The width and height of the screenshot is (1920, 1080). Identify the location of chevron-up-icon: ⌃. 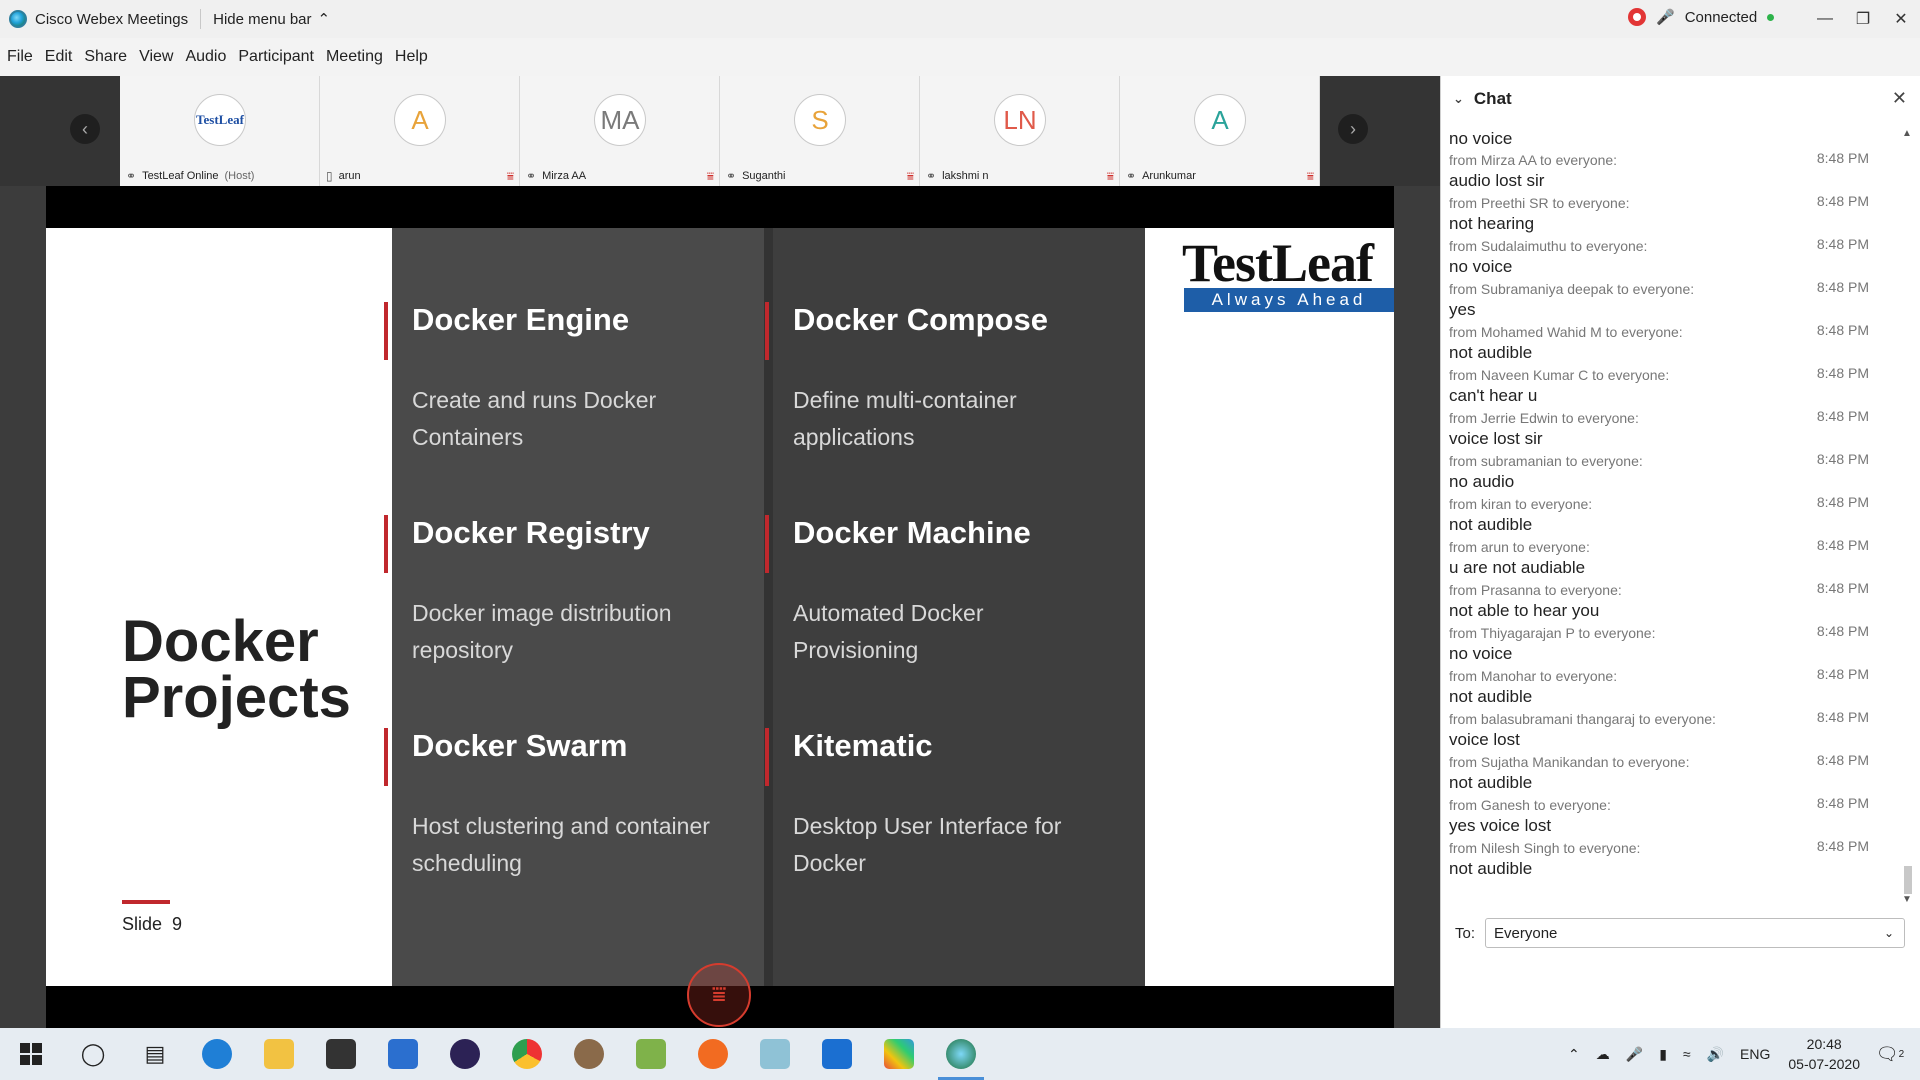
(1574, 1054).